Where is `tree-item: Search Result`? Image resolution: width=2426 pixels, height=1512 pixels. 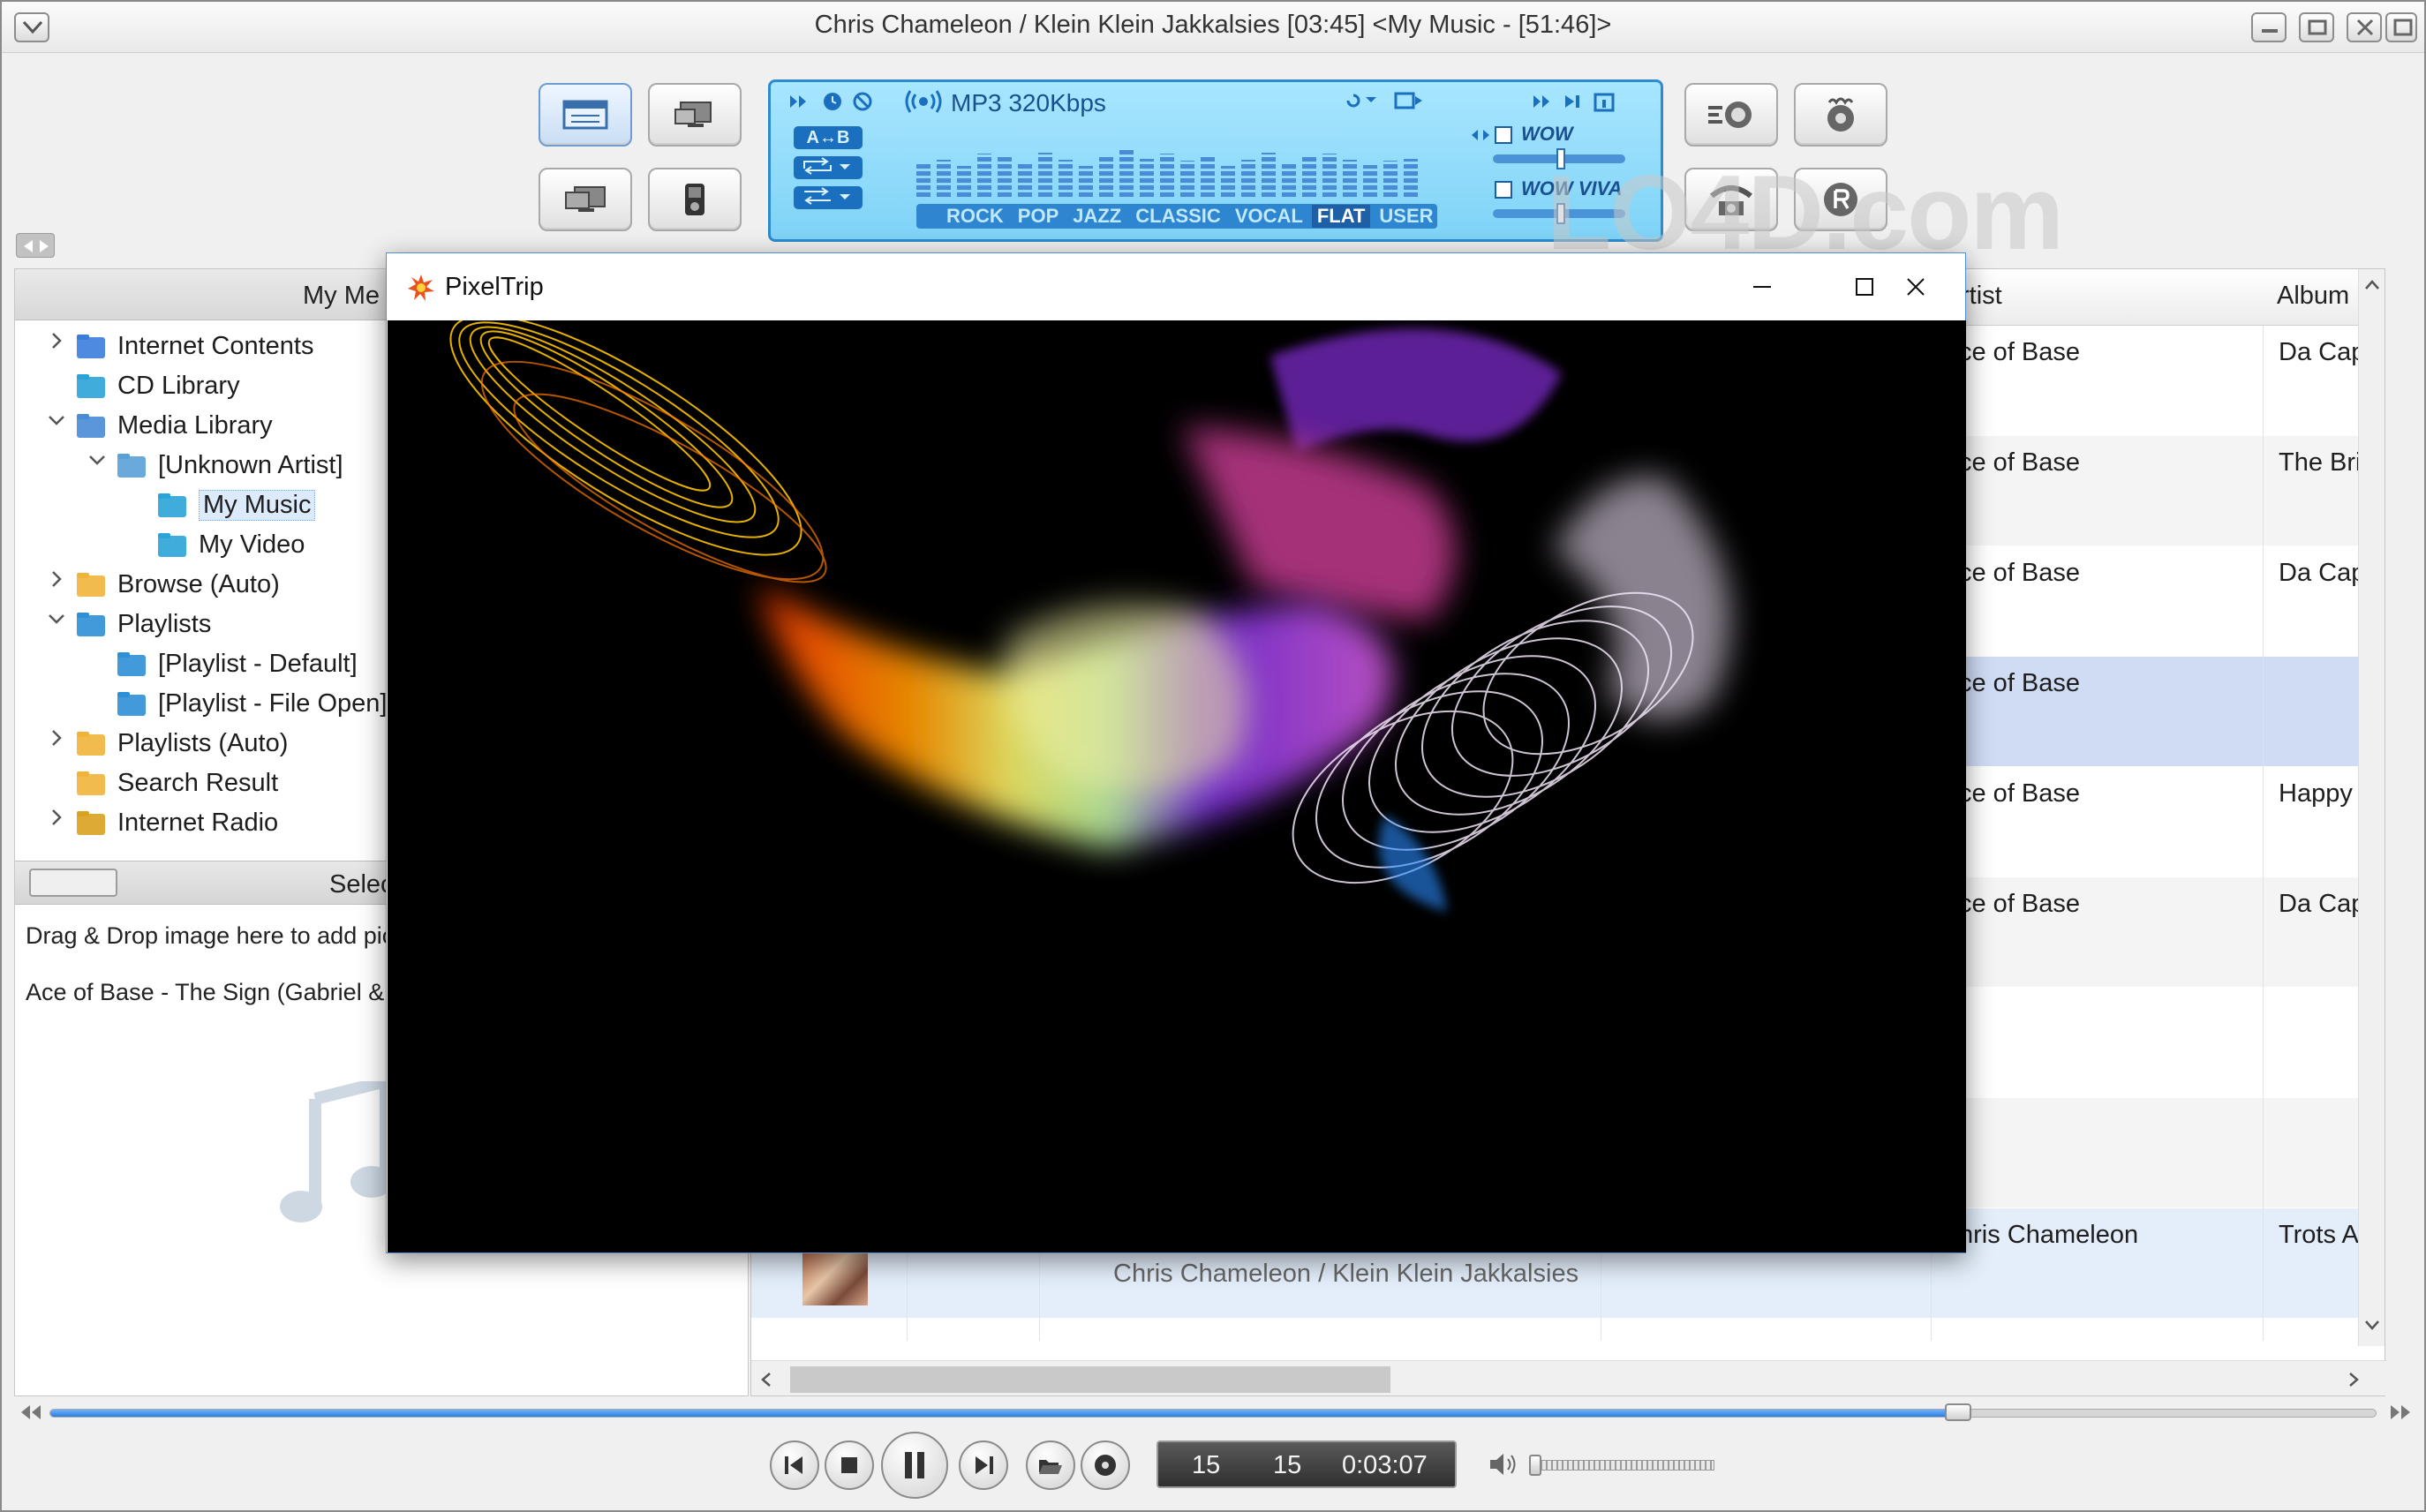 tree-item: Search Result is located at coordinates (175, 782).